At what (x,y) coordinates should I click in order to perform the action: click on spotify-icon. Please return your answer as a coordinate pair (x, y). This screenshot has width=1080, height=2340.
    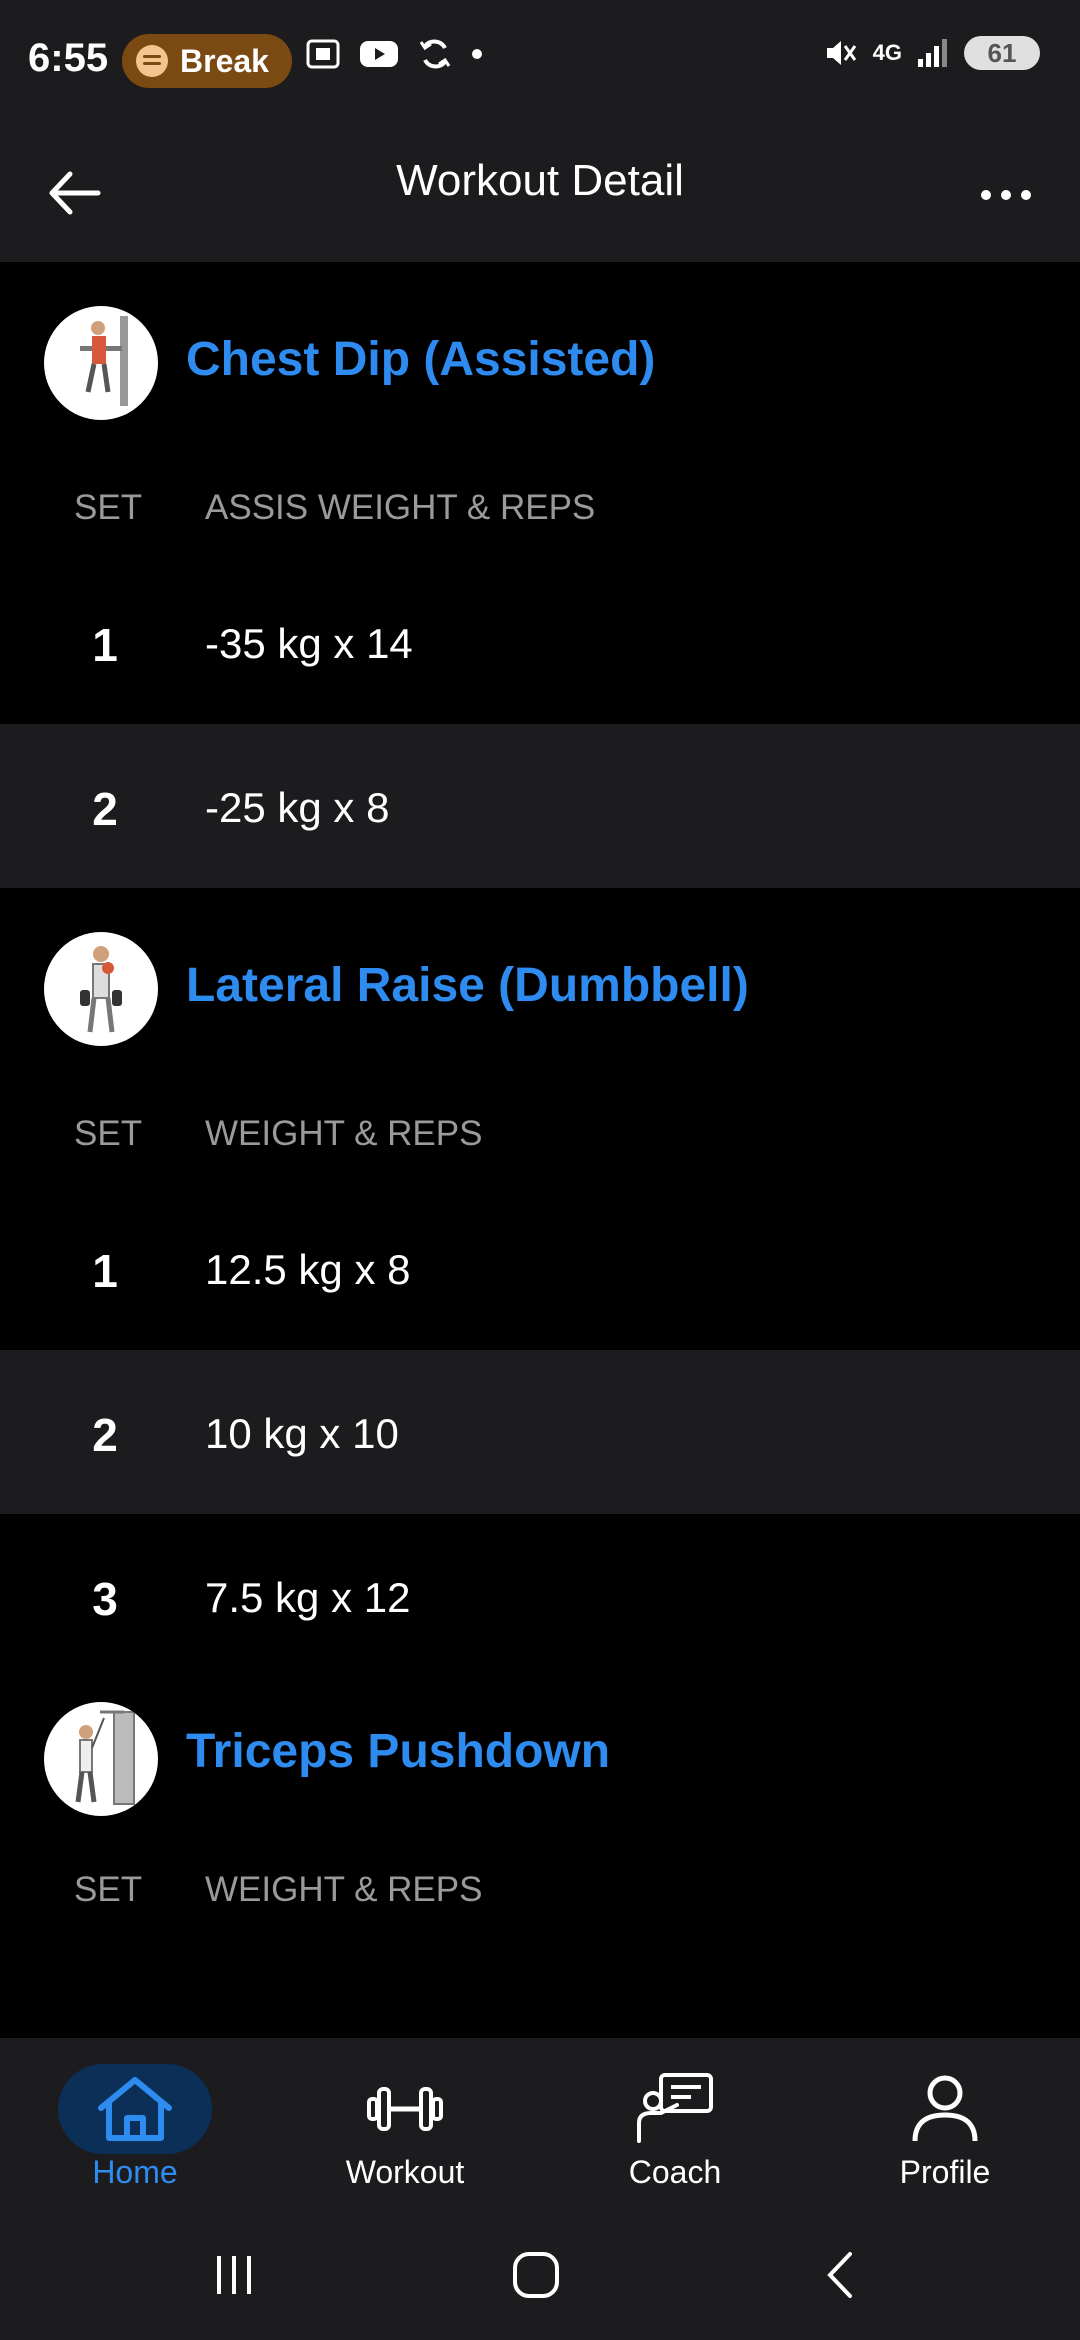
    Looking at the image, I should click on (152, 61).